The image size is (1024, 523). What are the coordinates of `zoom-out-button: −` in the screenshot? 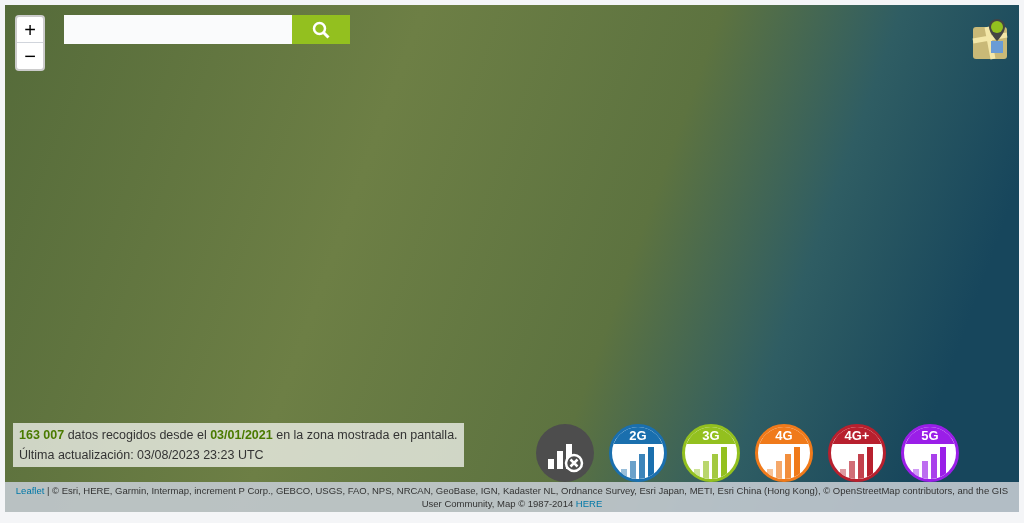 It's located at (30, 56).